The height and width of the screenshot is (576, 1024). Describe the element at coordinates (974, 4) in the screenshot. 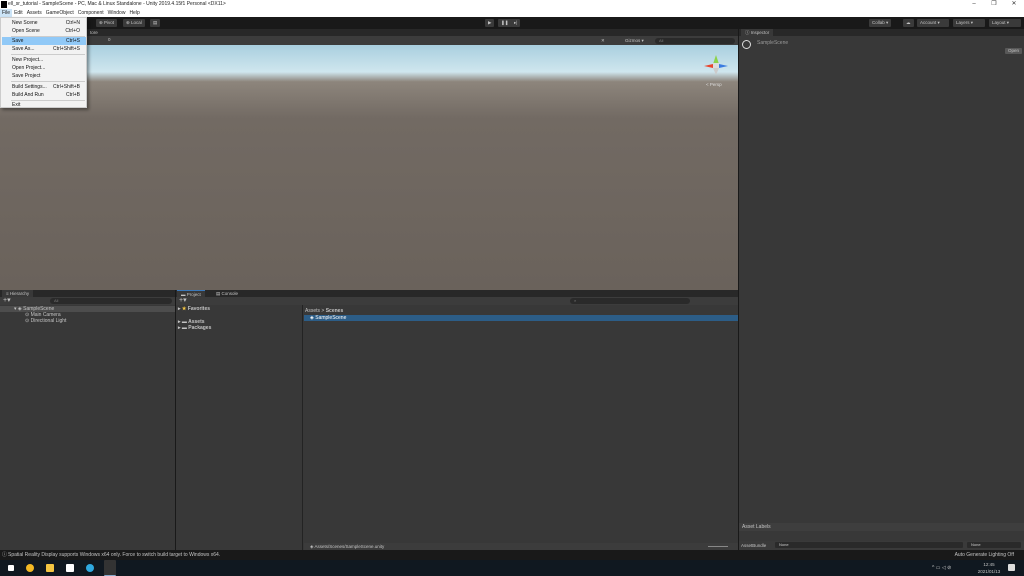

I see `minimize-button: –` at that location.